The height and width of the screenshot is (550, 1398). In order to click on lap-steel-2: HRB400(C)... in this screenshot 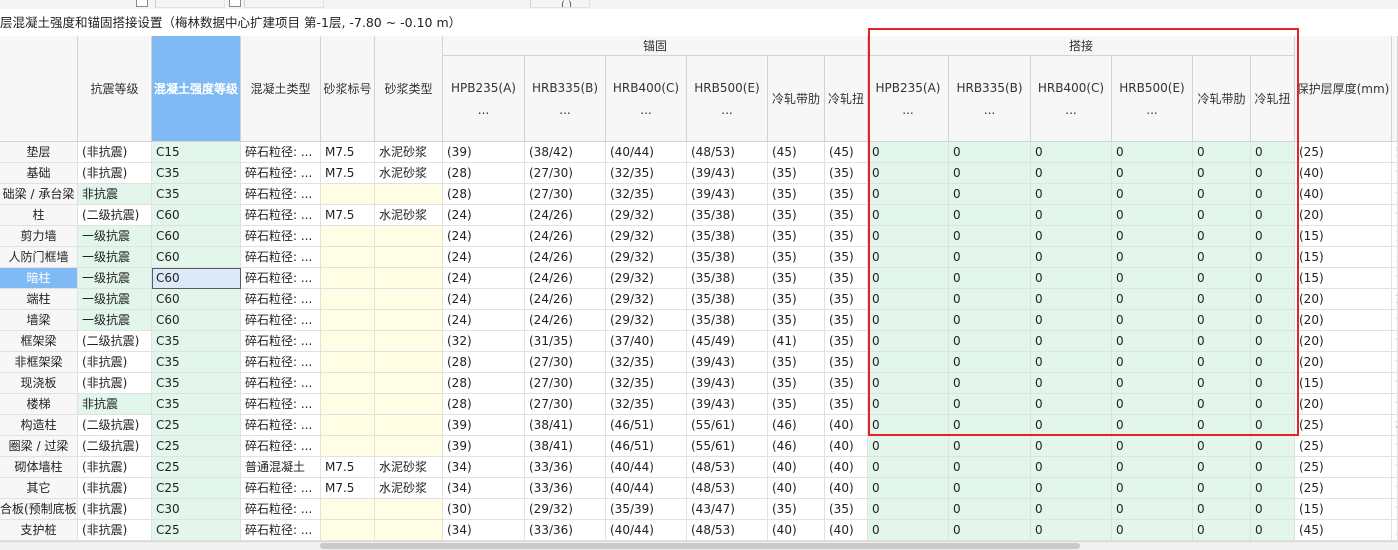, I will do `click(1071, 99)`.